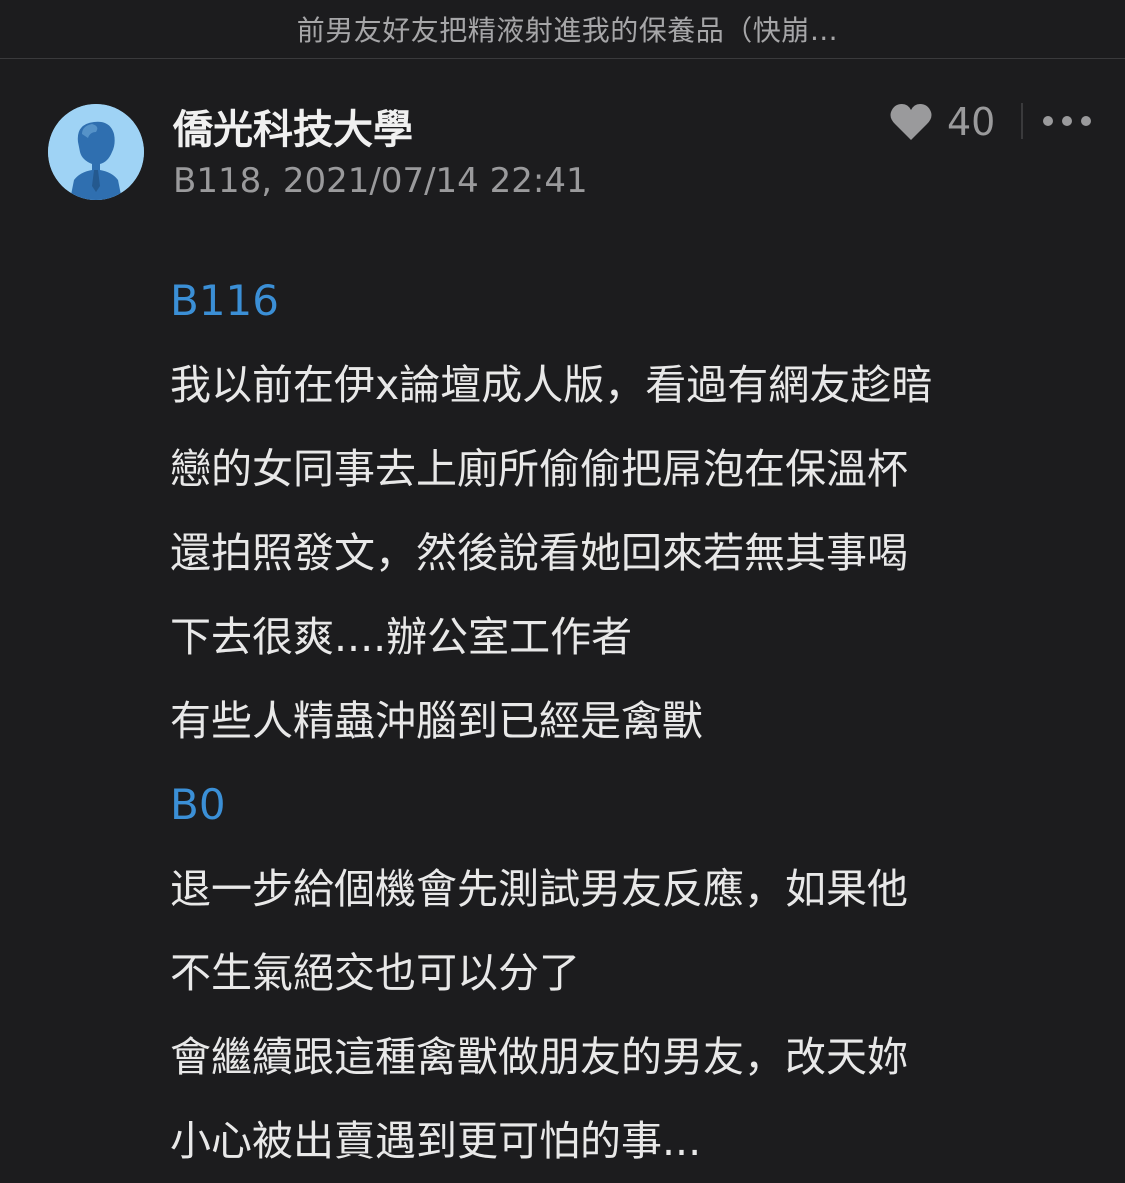  What do you see at coordinates (551, 385) in the screenshot?
I see `comment-text-line: 我以前在伊x論壇成人版，看過有網友趁暗` at bounding box center [551, 385].